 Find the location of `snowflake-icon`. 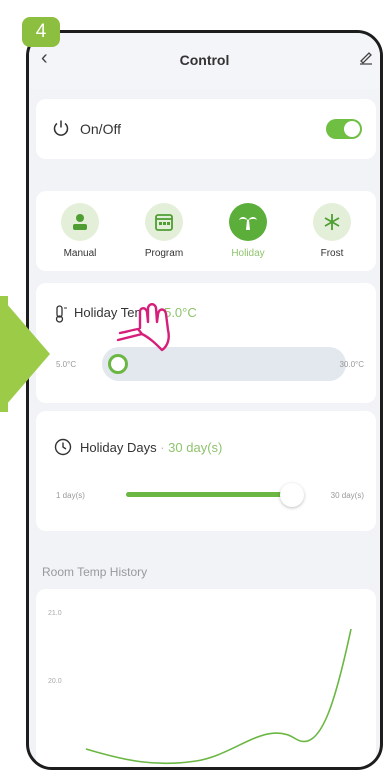

snowflake-icon is located at coordinates (332, 222).